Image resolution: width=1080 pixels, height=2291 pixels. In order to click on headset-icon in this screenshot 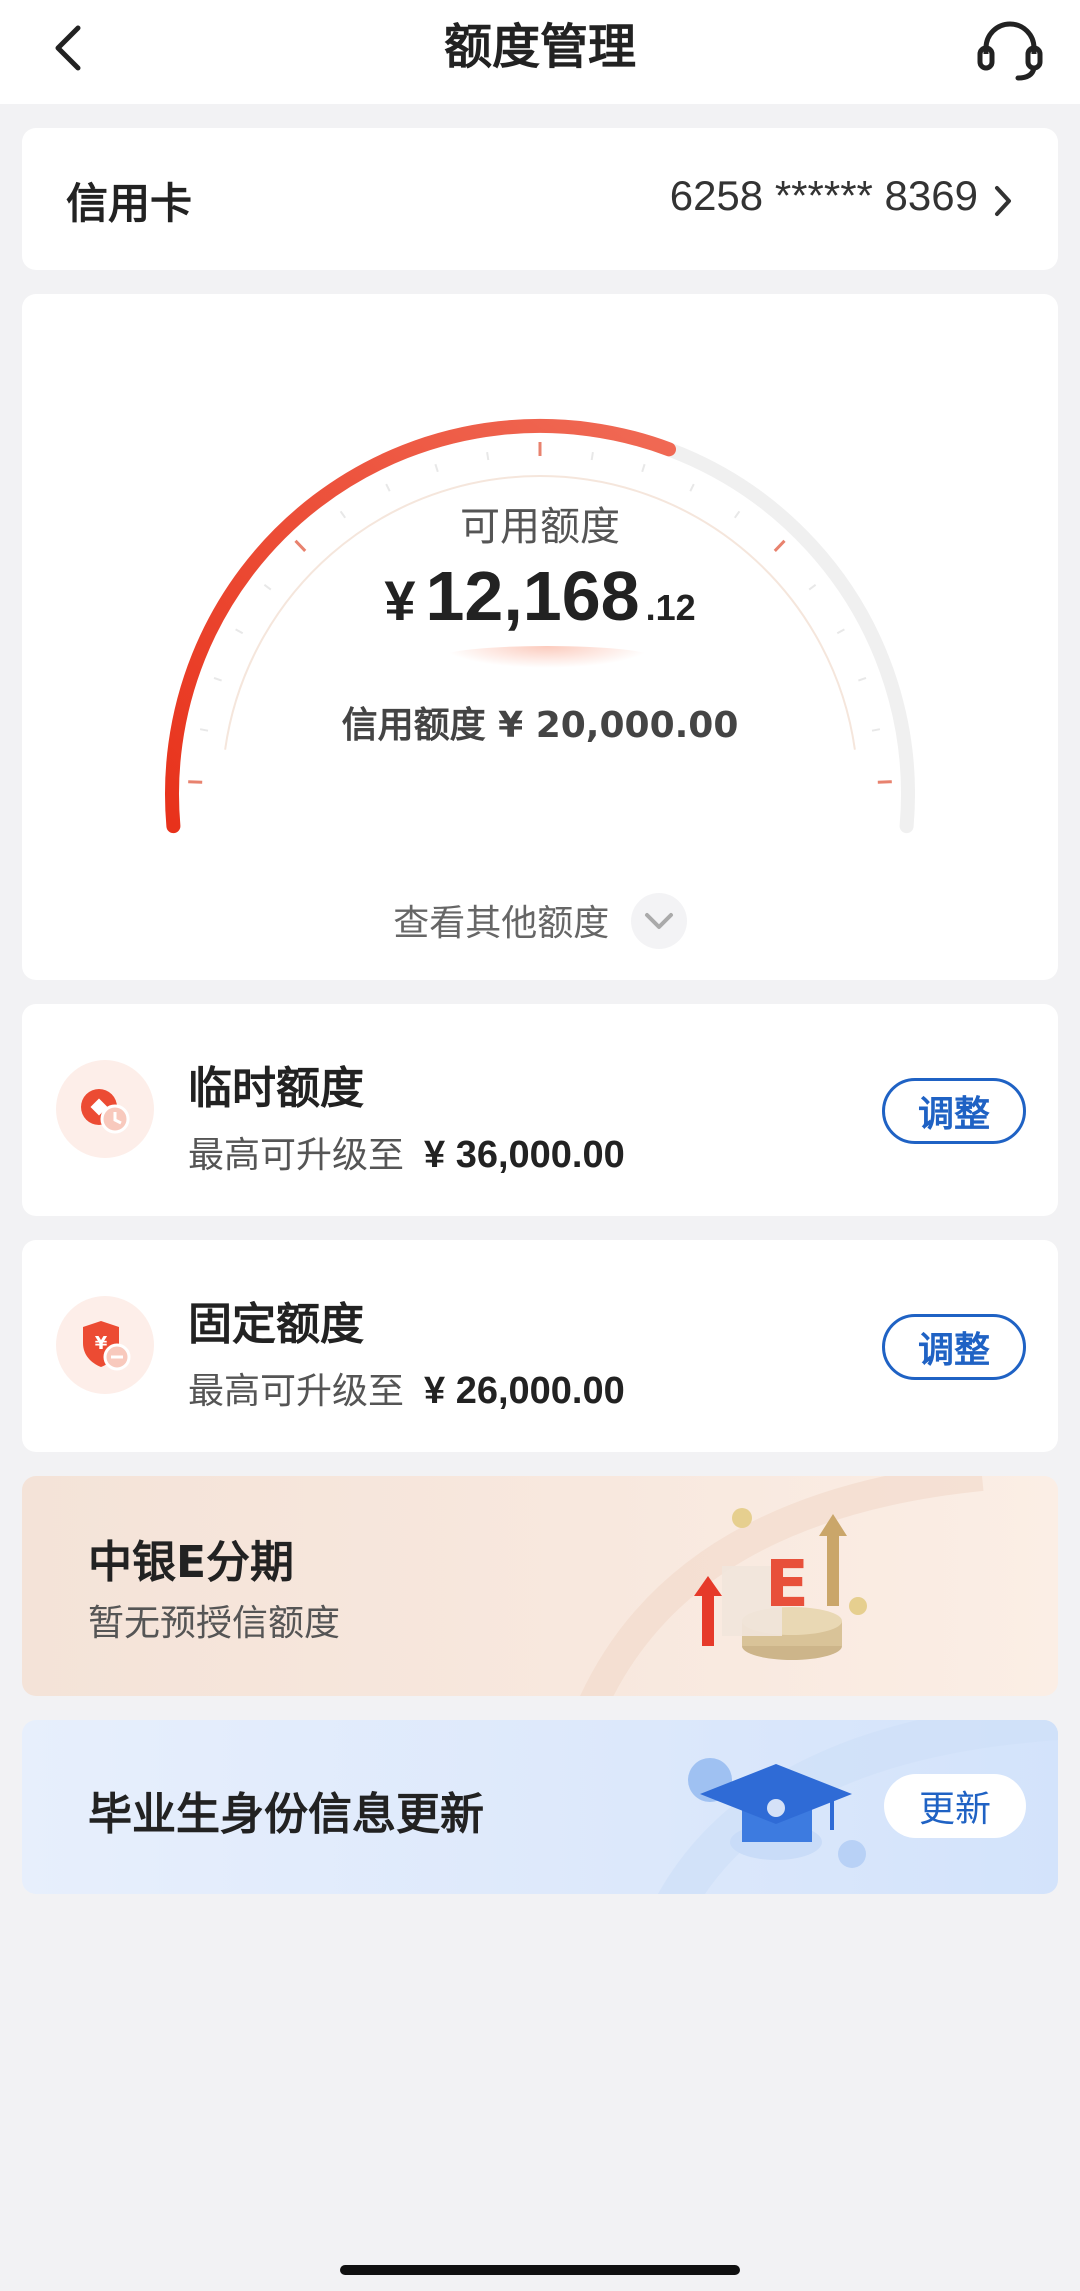, I will do `click(1010, 51)`.